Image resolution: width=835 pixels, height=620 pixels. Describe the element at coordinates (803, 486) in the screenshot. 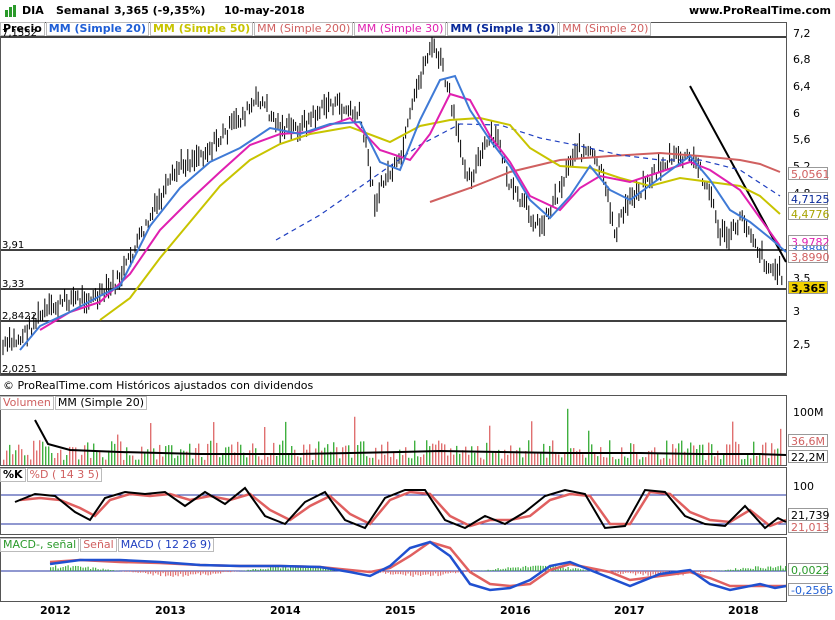

I see `stoch-tick: 100` at that location.